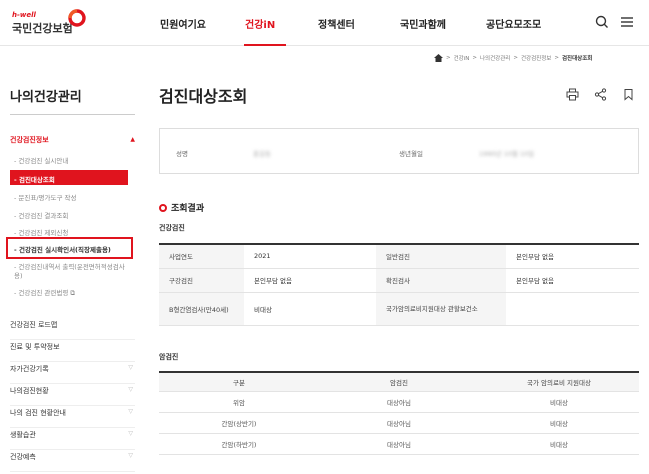 The width and height of the screenshot is (649, 474). I want to click on nav-with-citizens: 국민과함께, so click(423, 23).